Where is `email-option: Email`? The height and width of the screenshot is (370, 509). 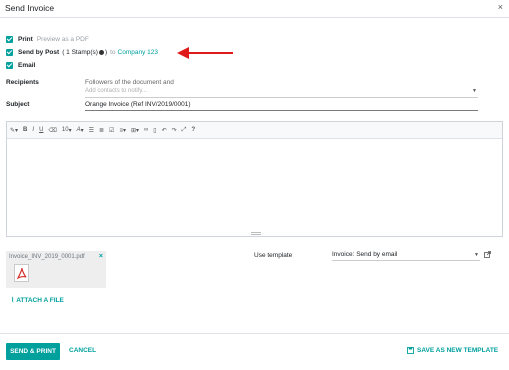 email-option: Email is located at coordinates (20, 65).